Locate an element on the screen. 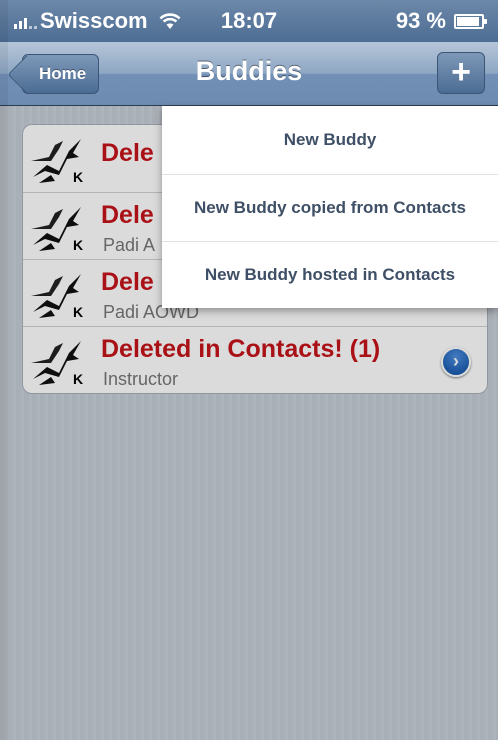 This screenshot has height=740, width=498. status-right: 93 % is located at coordinates (441, 21).